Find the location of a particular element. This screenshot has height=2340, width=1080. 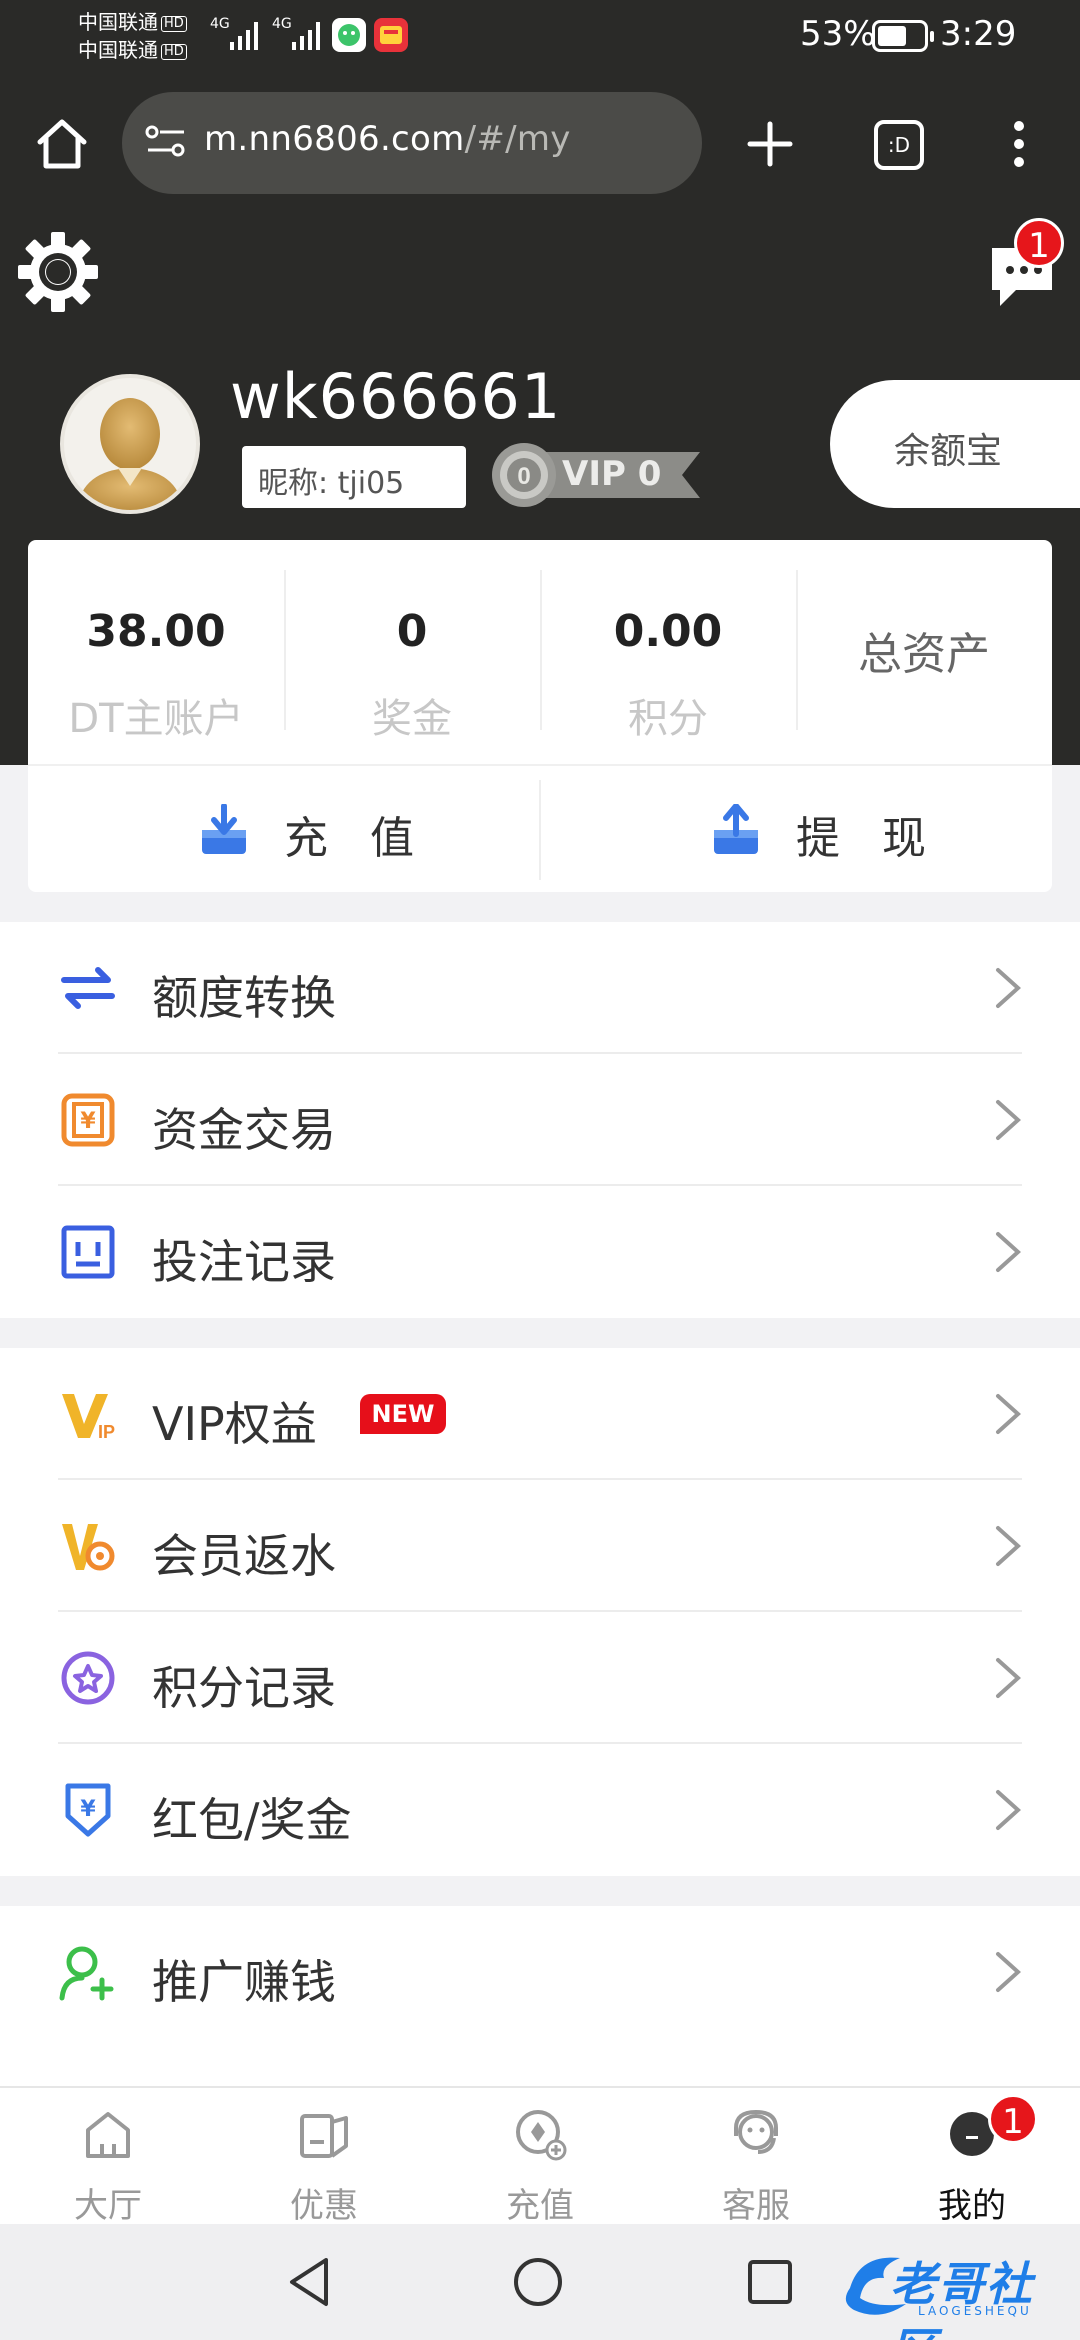

status-bar: 中国联通 HD 中国联通 HD 4G 4G 53% 3:29 is located at coordinates (540, 40).